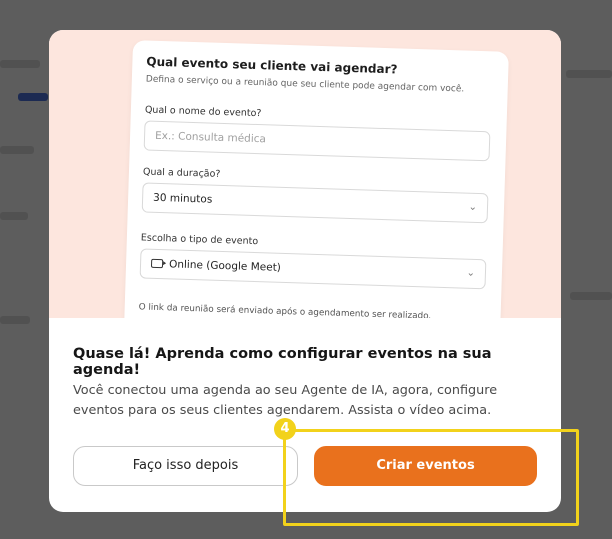 The height and width of the screenshot is (539, 612). What do you see at coordinates (181, 173) in the screenshot?
I see `duration-label: Qual a duração?` at bounding box center [181, 173].